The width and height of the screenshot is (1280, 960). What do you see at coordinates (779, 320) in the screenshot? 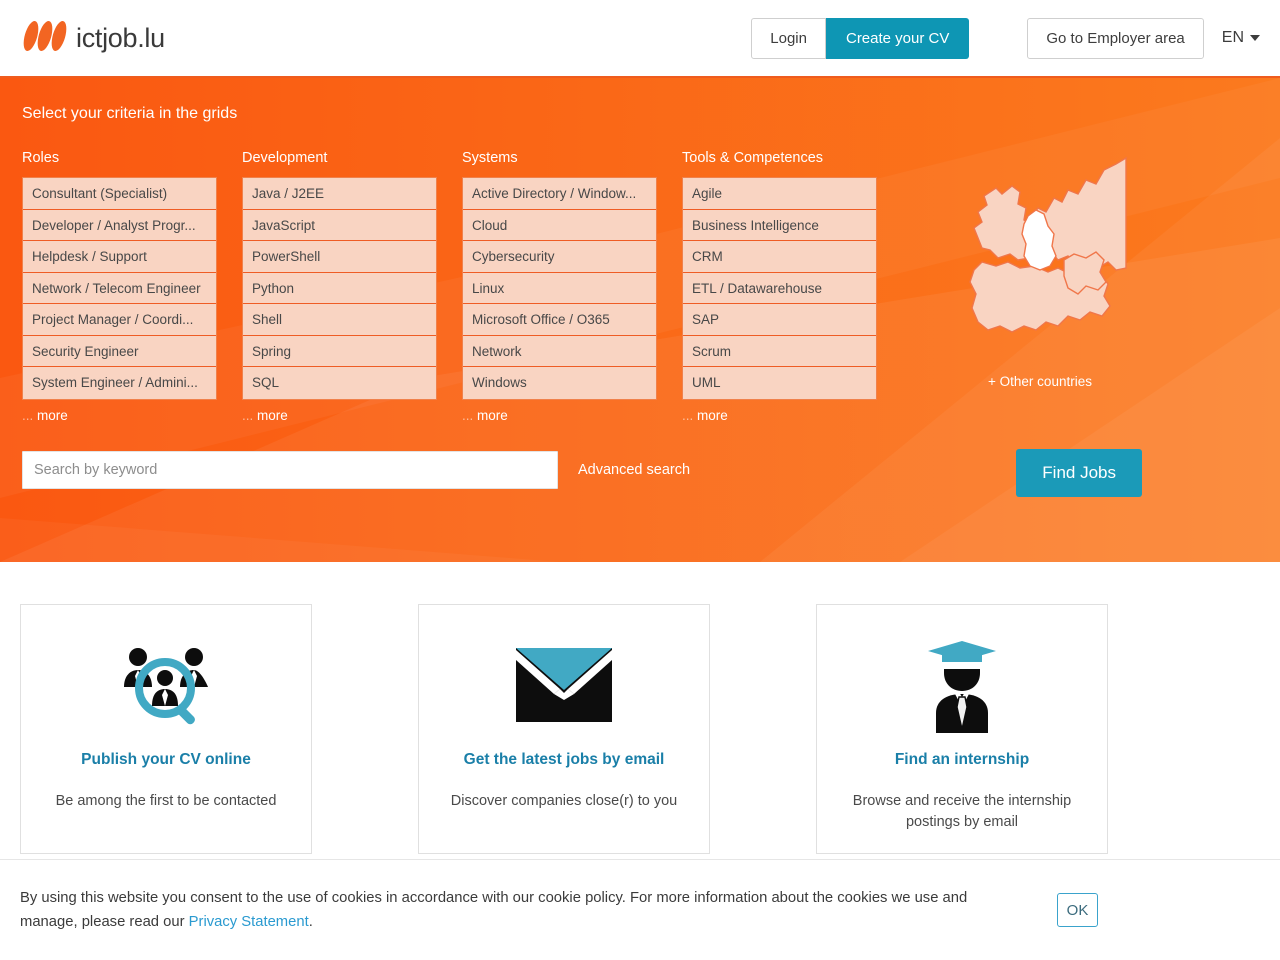
I see `criteria-item: SAP` at bounding box center [779, 320].